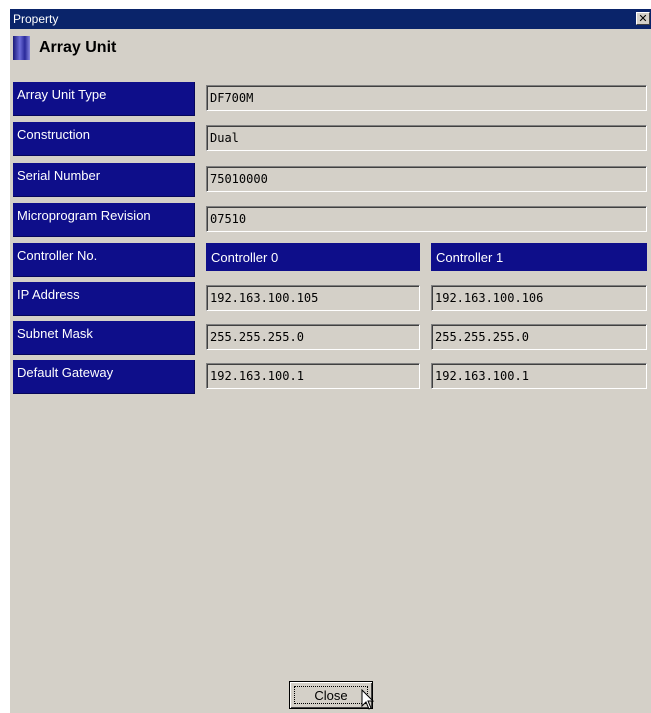 This screenshot has width=651, height=713. I want to click on section-title: Array Unit, so click(78, 47).